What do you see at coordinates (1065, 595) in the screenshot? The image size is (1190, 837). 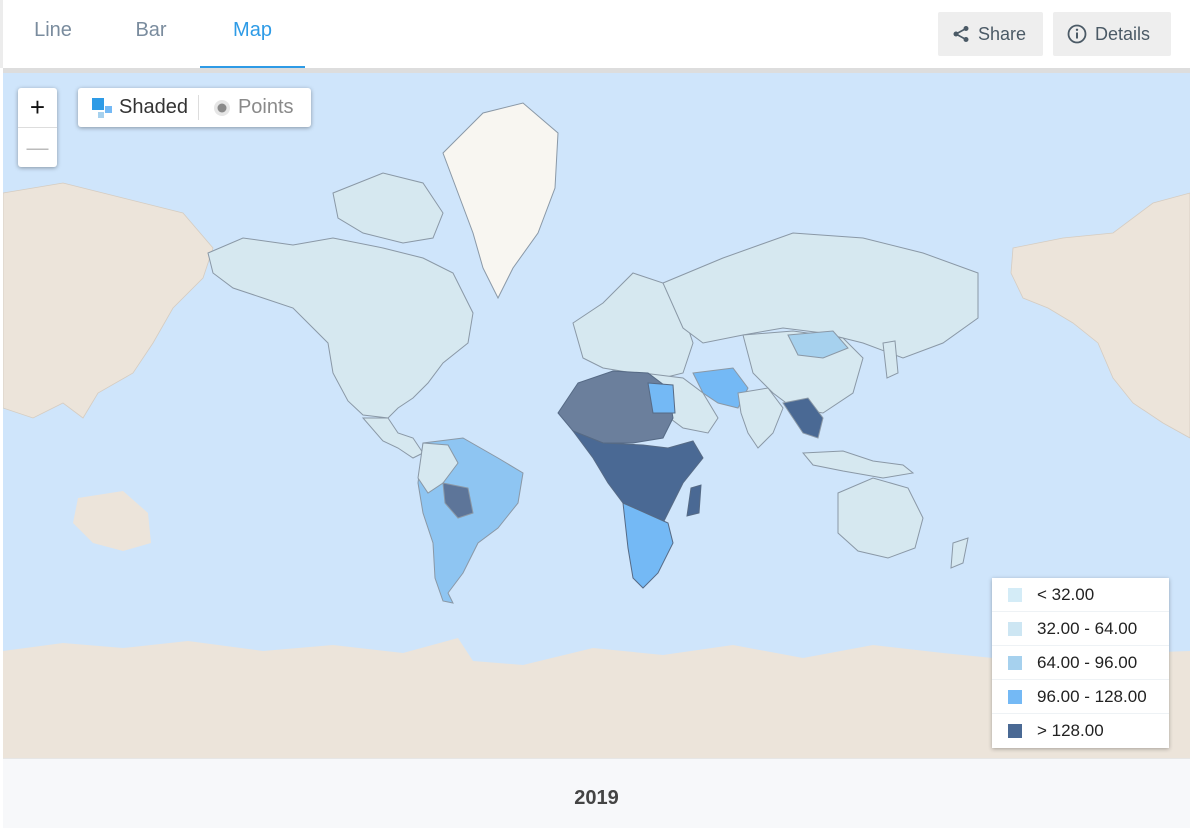 I see `legend-label: < 32.00` at bounding box center [1065, 595].